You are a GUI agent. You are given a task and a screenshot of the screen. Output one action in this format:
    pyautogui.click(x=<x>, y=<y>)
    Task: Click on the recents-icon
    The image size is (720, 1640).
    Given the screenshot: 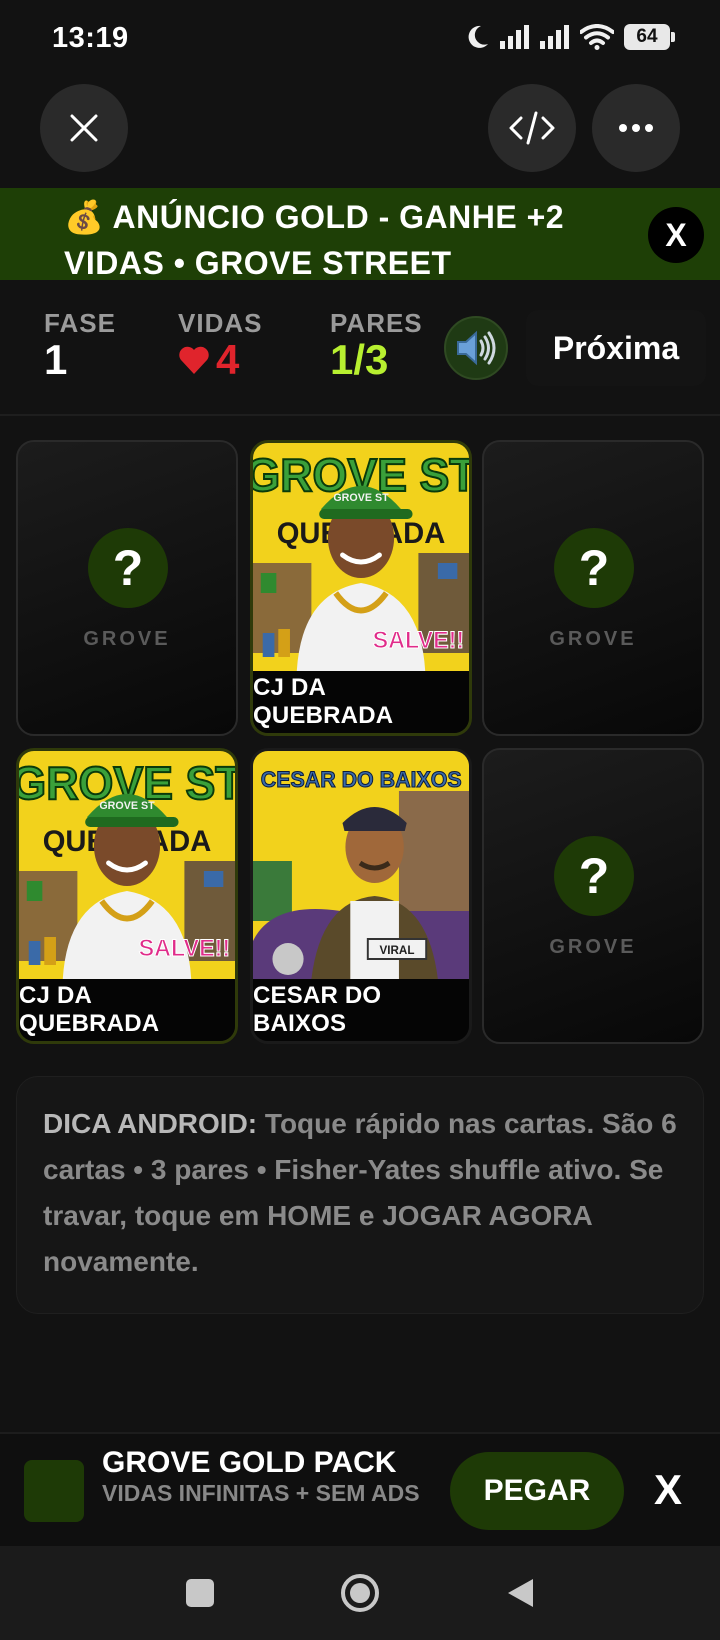 What is the action you would take?
    pyautogui.click(x=200, y=1593)
    